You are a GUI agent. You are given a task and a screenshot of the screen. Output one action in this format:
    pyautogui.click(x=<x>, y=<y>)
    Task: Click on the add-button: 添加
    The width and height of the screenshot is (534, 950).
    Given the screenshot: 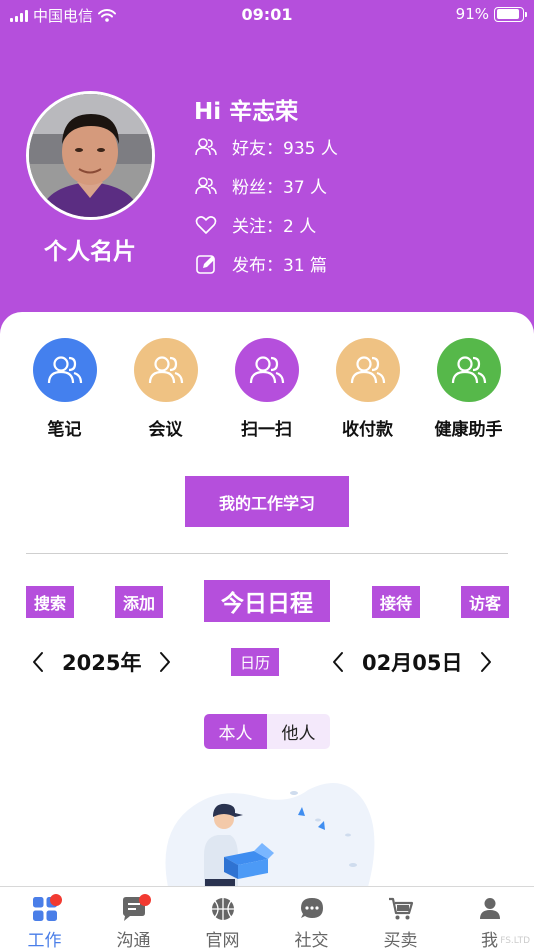 What is the action you would take?
    pyautogui.click(x=139, y=602)
    